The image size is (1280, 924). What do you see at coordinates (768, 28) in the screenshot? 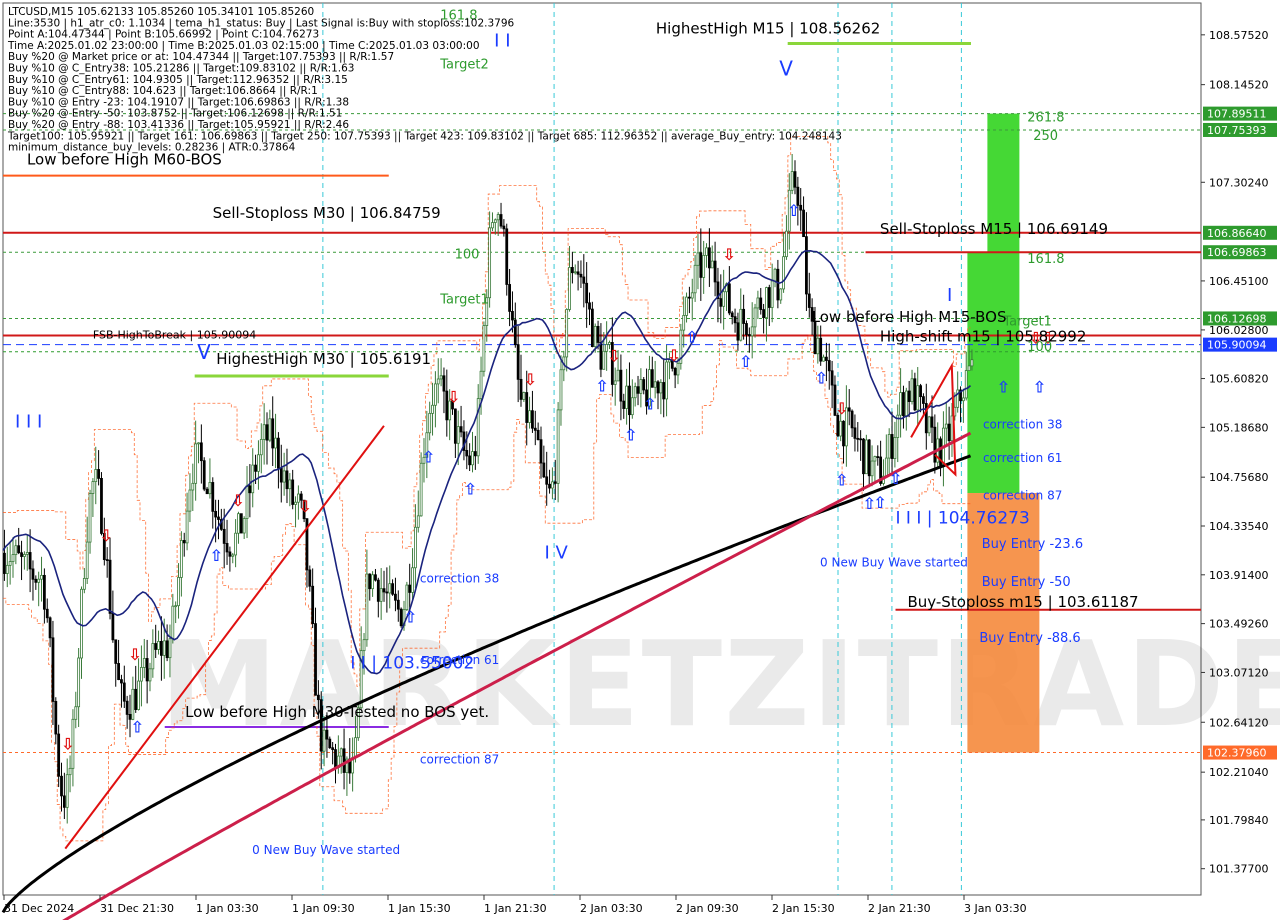
I see `annotation-label: HighestHigh M15 | 108.56262` at bounding box center [768, 28].